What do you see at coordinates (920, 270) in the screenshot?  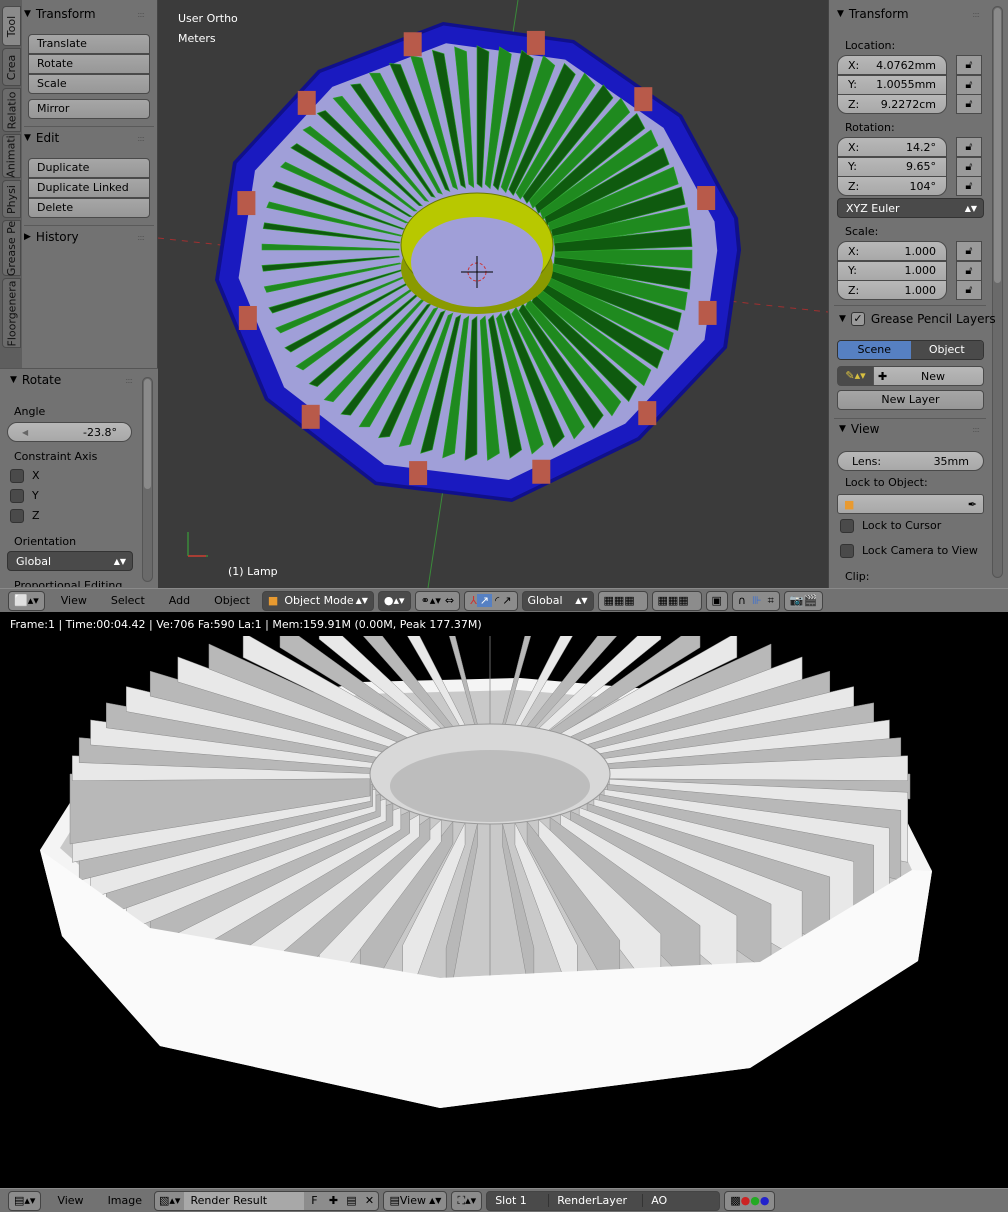 I see `field-value: 1.000` at bounding box center [920, 270].